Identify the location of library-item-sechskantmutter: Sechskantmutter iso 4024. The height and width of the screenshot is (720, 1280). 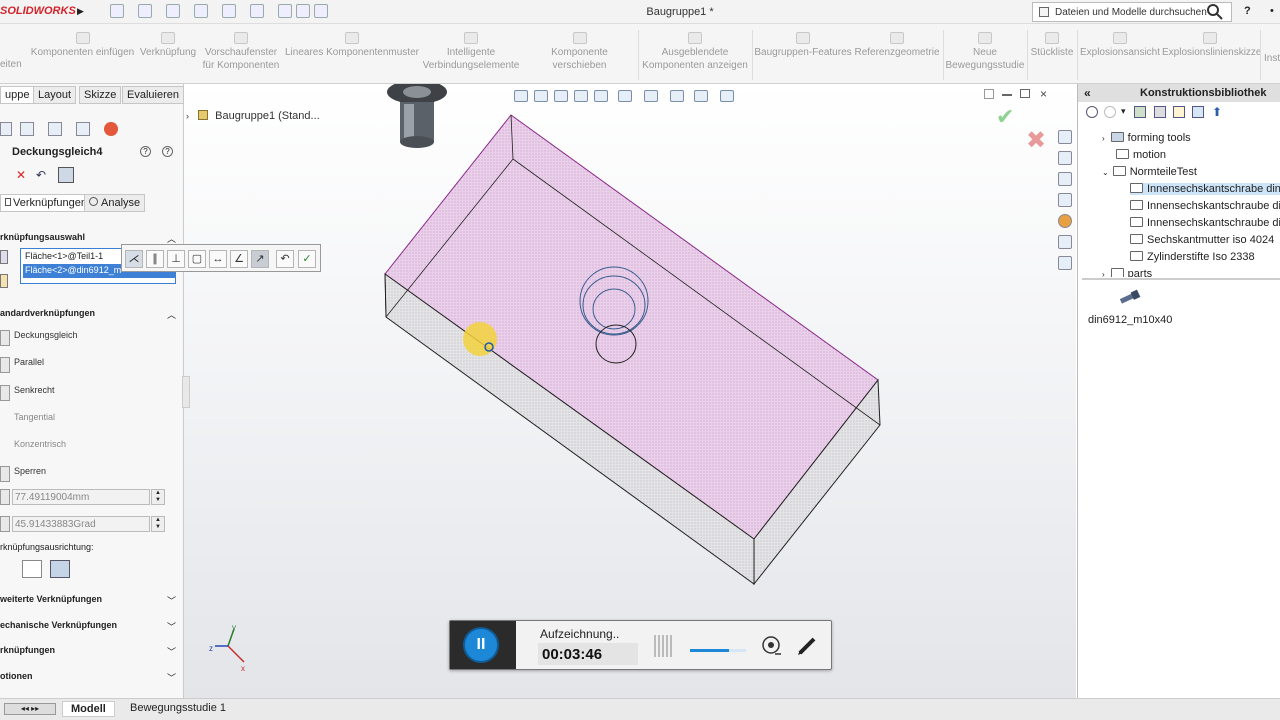
(1202, 240).